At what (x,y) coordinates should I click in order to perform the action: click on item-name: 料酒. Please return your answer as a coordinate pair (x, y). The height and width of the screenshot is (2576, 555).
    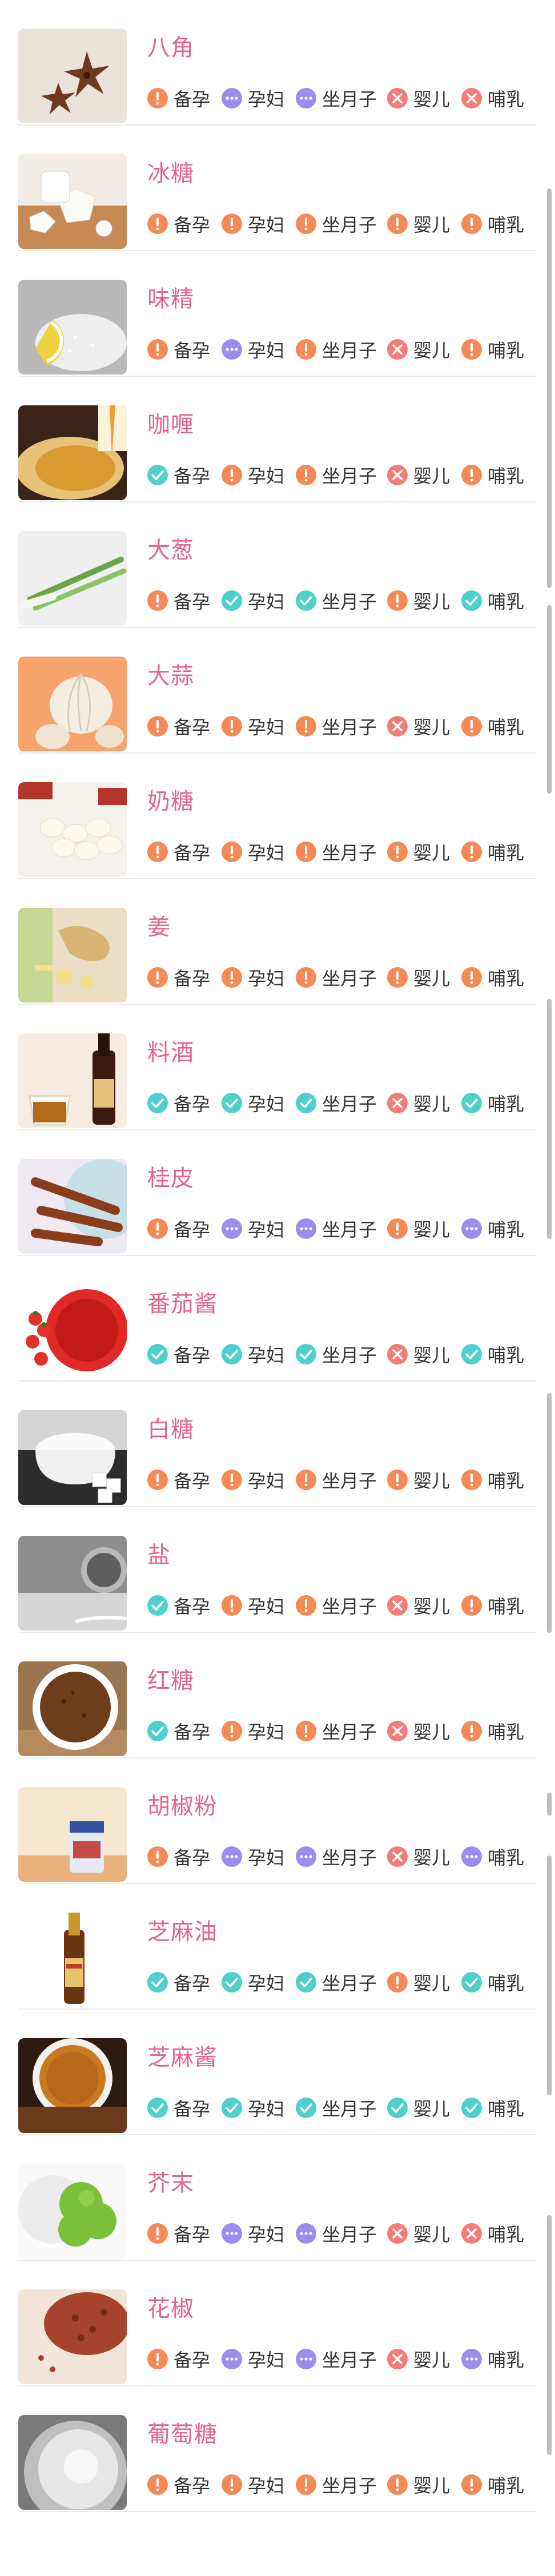
    Looking at the image, I should click on (170, 1053).